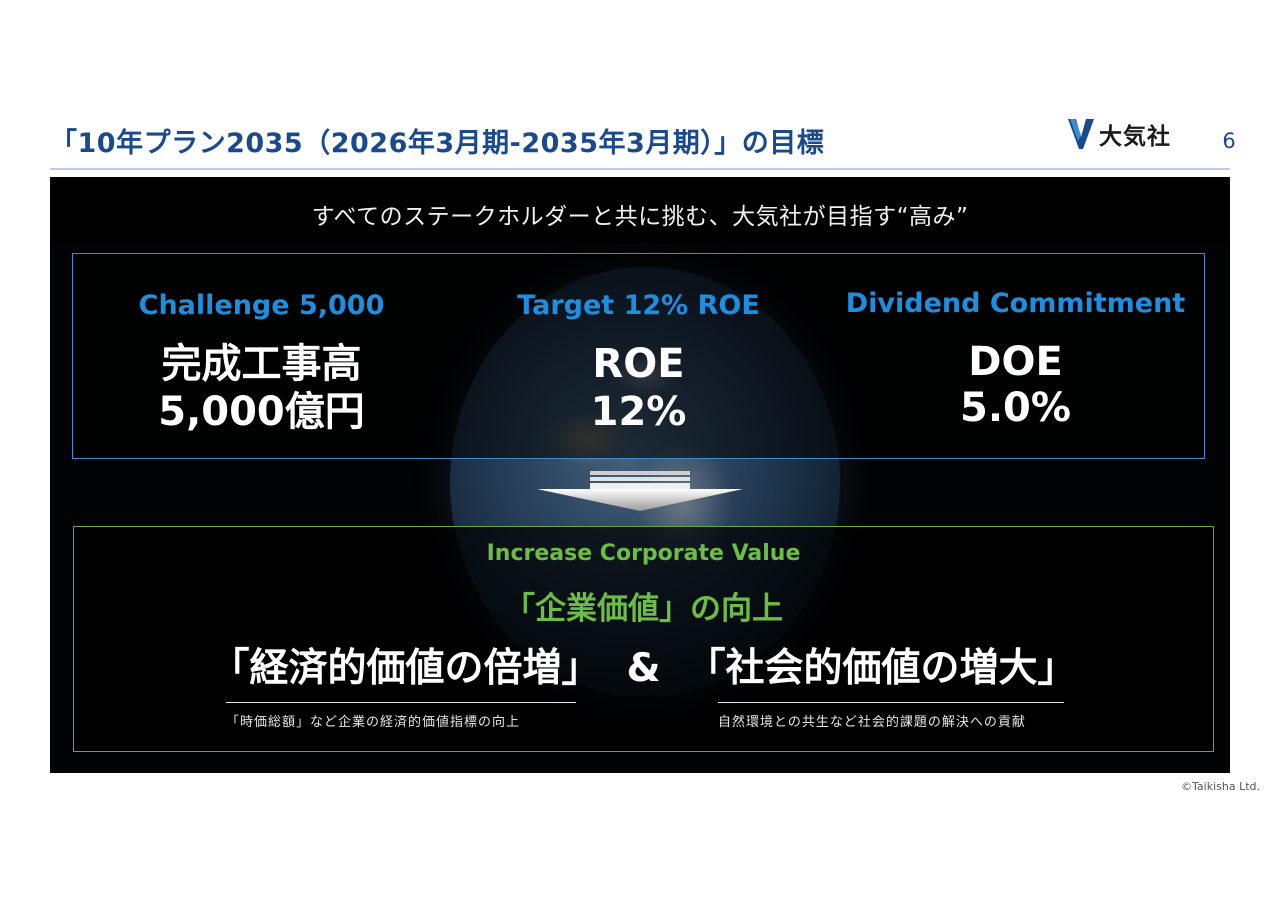  What do you see at coordinates (1015, 408) in the screenshot?
I see `goal-value-number: 5.0%` at bounding box center [1015, 408].